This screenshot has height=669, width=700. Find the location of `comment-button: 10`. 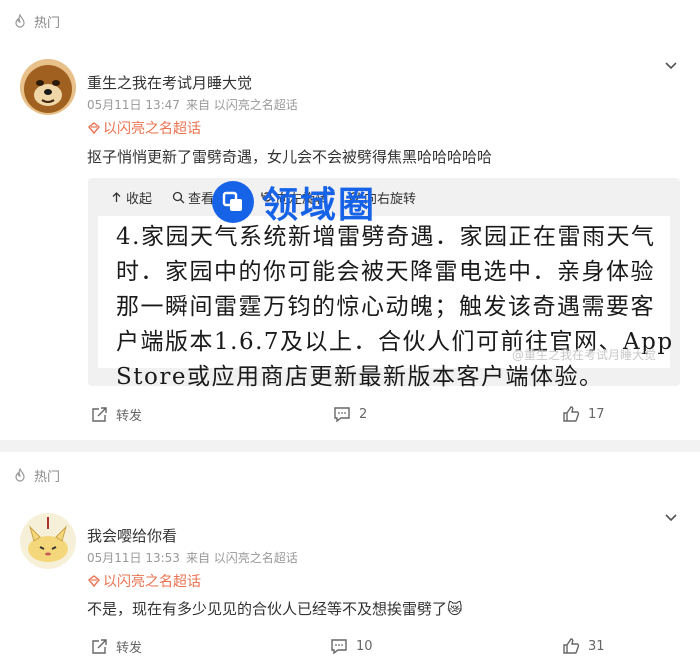

comment-button: 10 is located at coordinates (351, 646).